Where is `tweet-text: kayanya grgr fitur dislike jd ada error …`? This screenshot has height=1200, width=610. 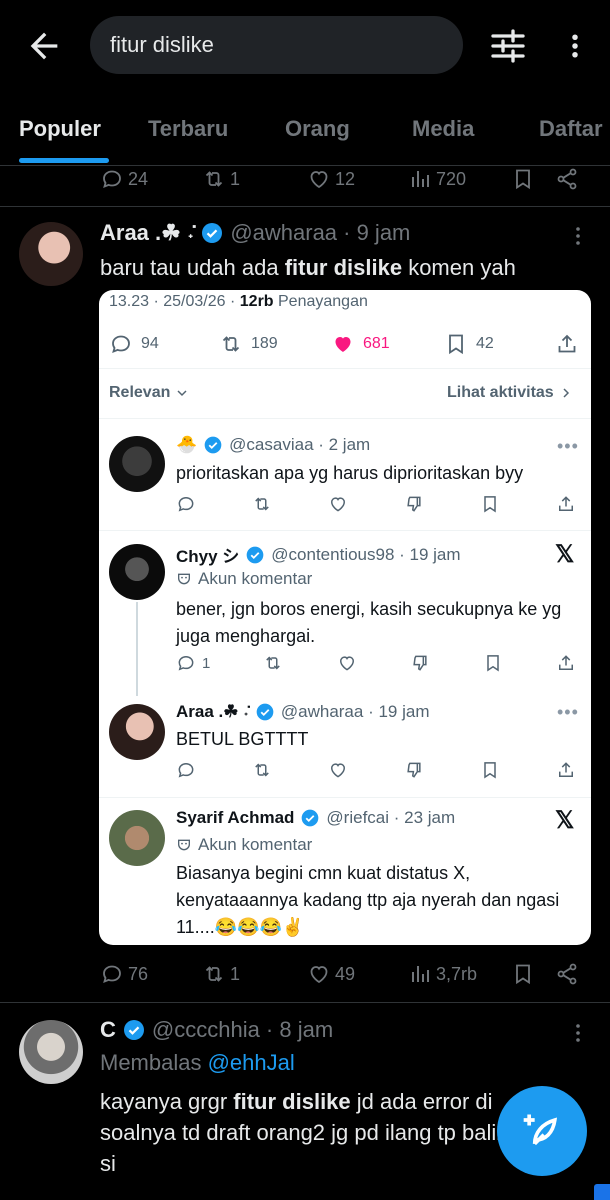 tweet-text: kayanya grgr fitur dislike jd ada error … is located at coordinates (305, 1132).